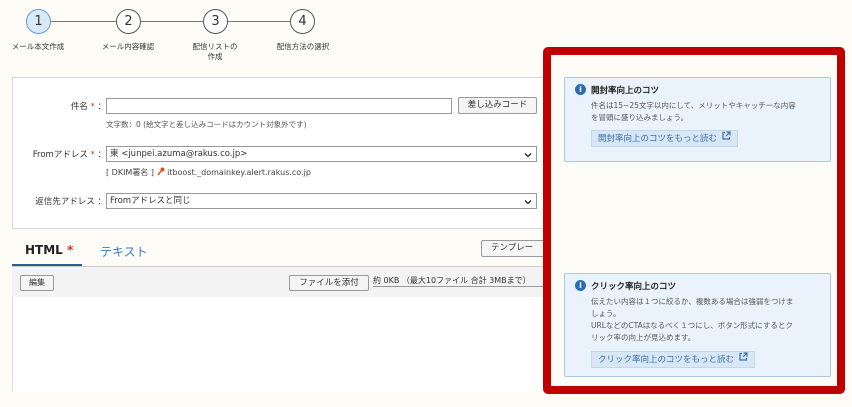 The image size is (852, 407). Describe the element at coordinates (79, 107) in the screenshot. I see `subject-label-text: 件名` at that location.